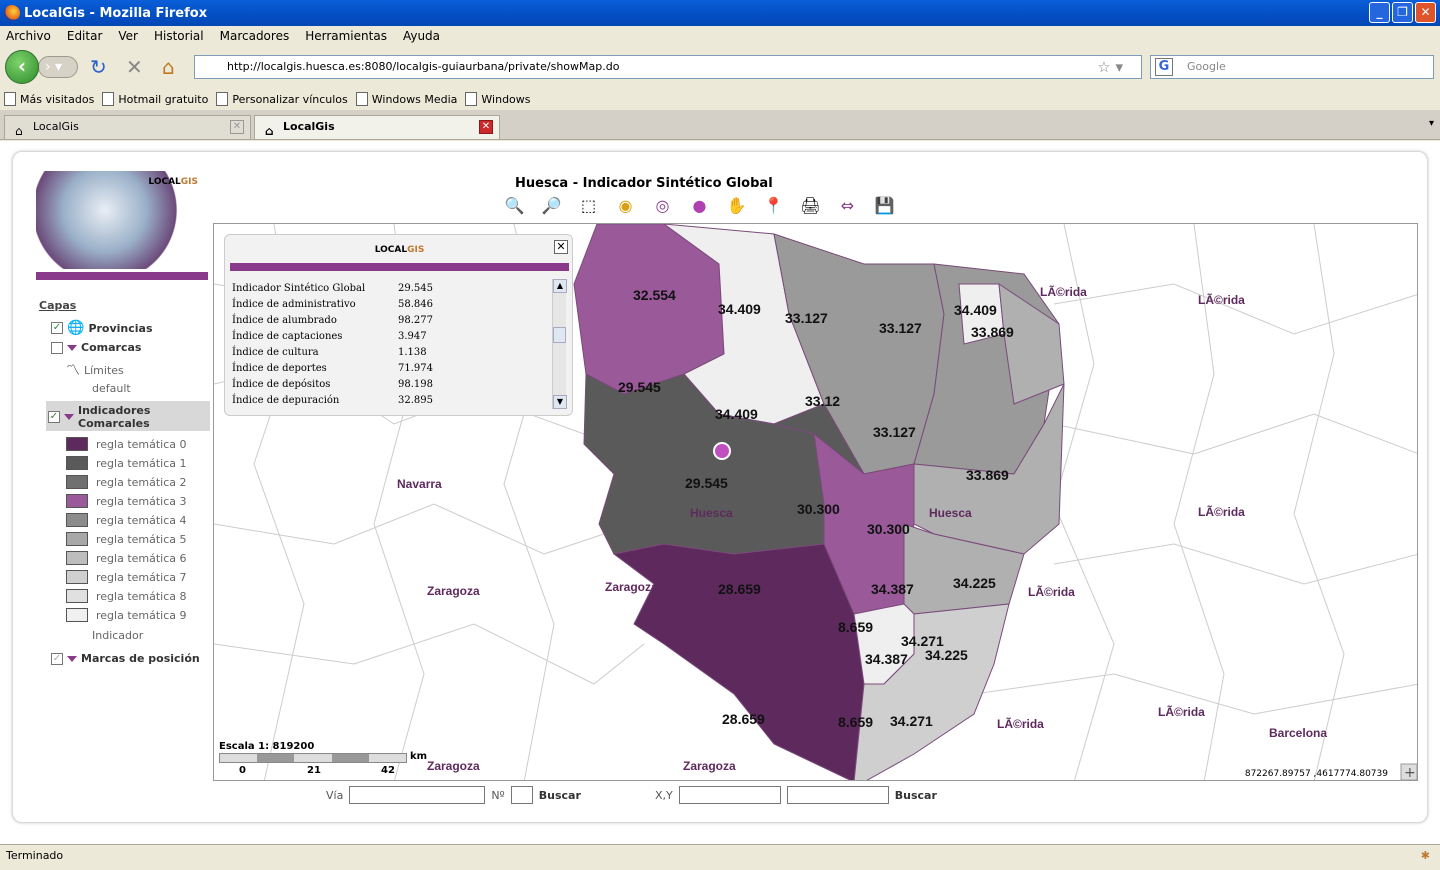 The image size is (1440, 870). What do you see at coordinates (521, 795) in the screenshot?
I see `numero-input` at bounding box center [521, 795].